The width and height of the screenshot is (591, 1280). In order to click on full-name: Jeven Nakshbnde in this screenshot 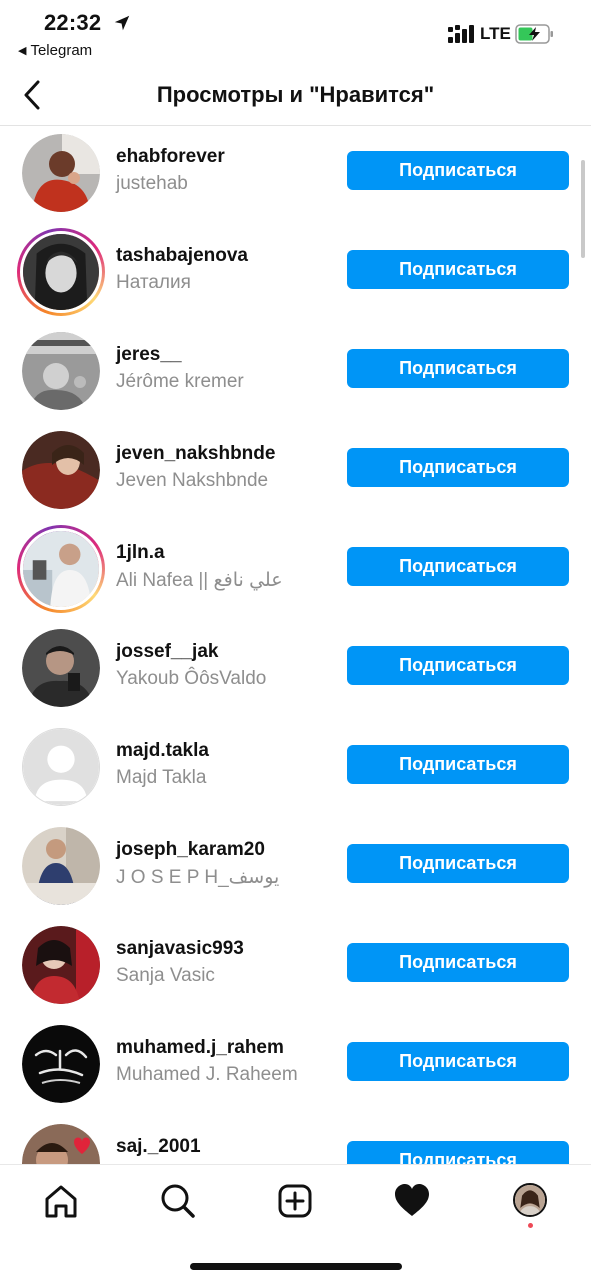, I will do `click(192, 480)`.